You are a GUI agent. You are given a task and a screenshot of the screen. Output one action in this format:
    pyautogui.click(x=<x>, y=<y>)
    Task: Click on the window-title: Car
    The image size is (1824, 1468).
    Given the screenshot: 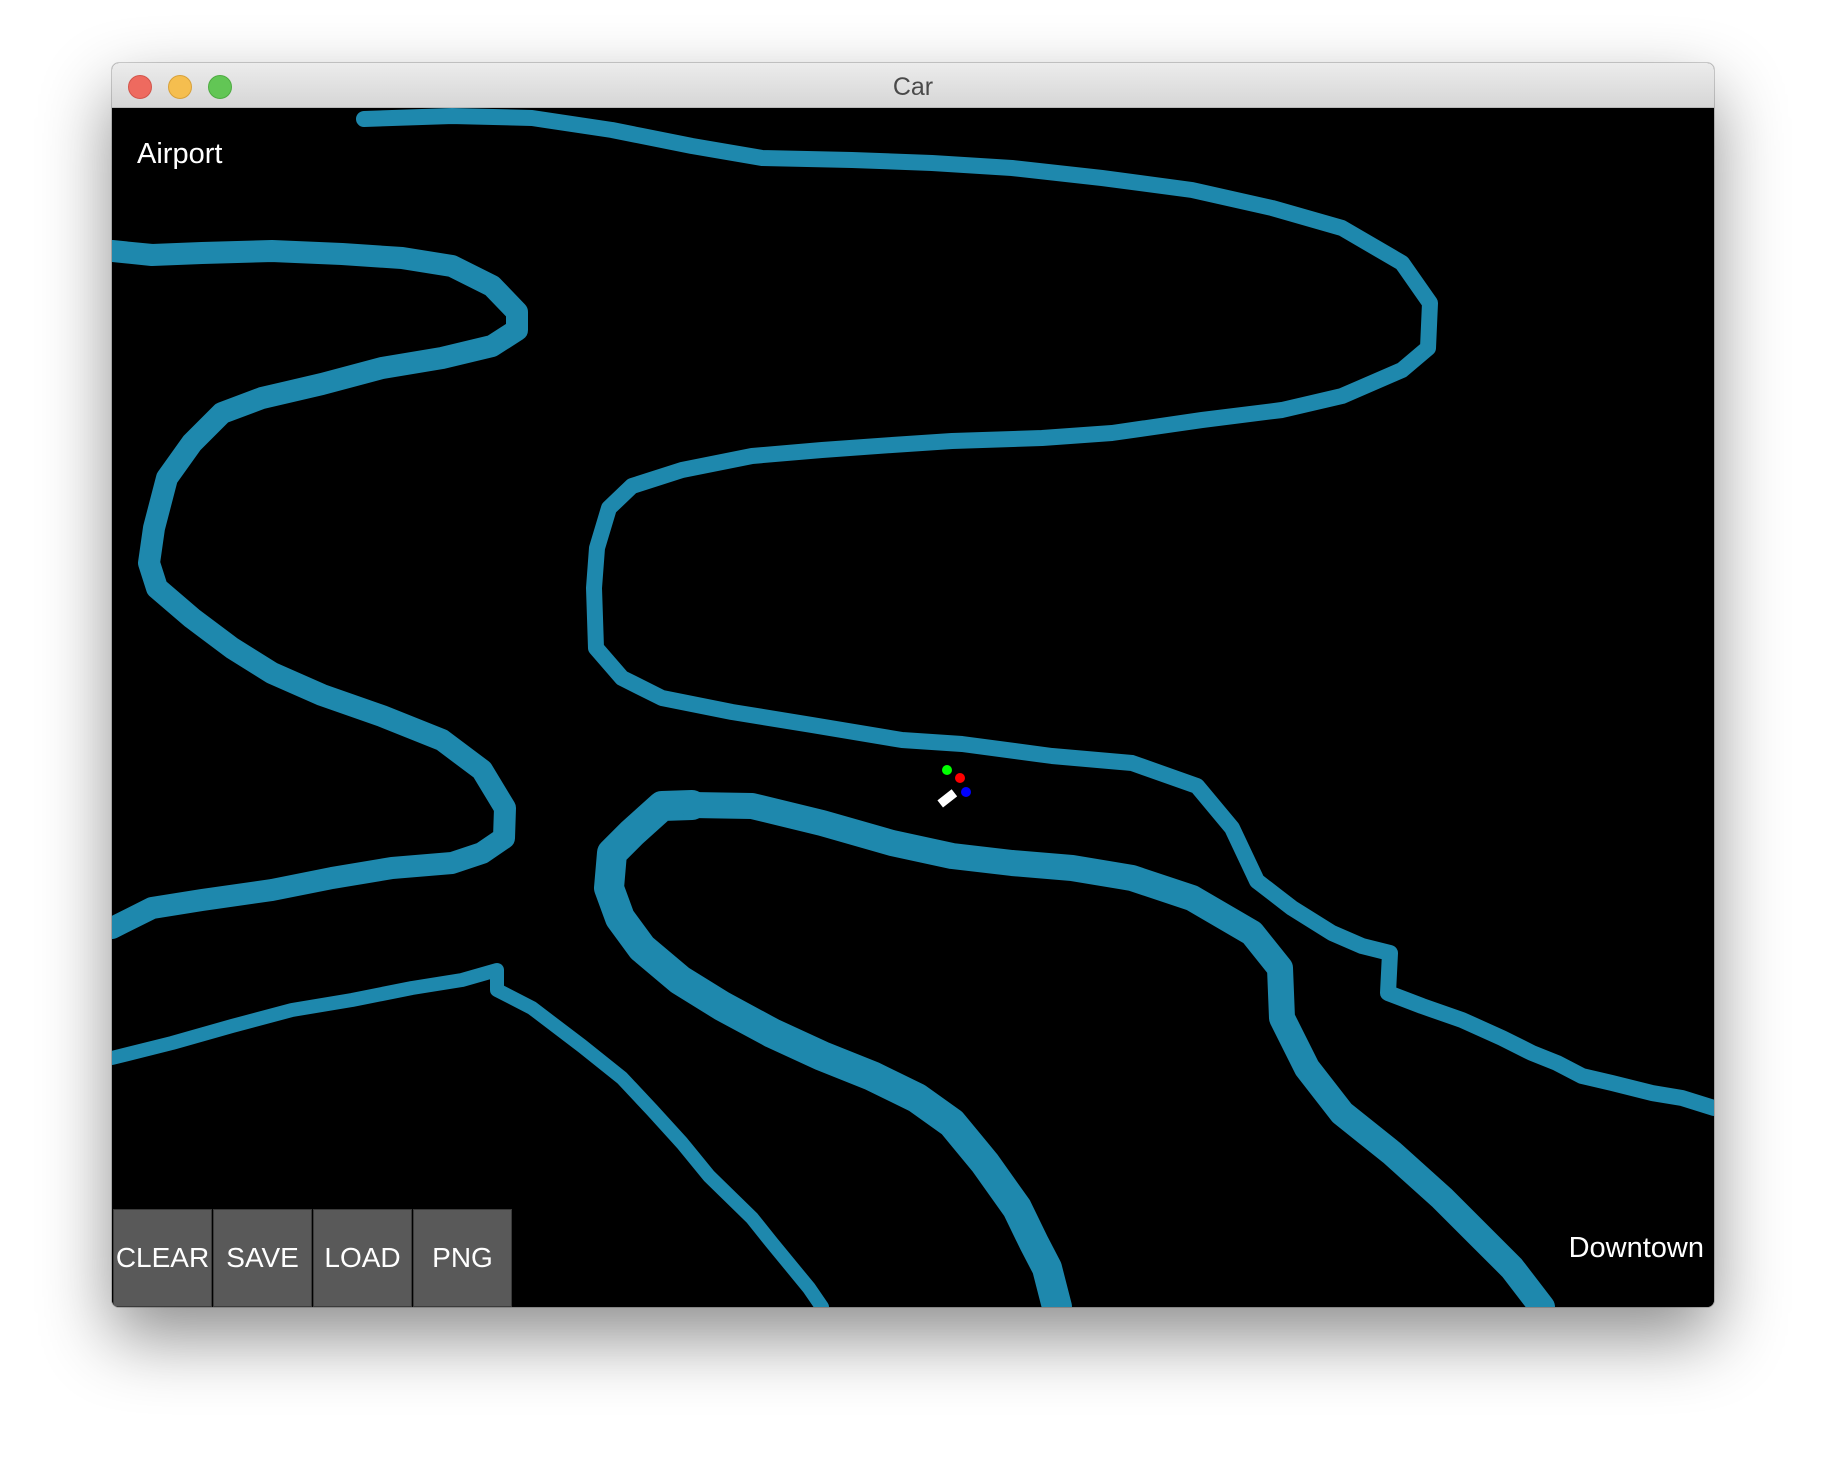 What is the action you would take?
    pyautogui.click(x=913, y=87)
    